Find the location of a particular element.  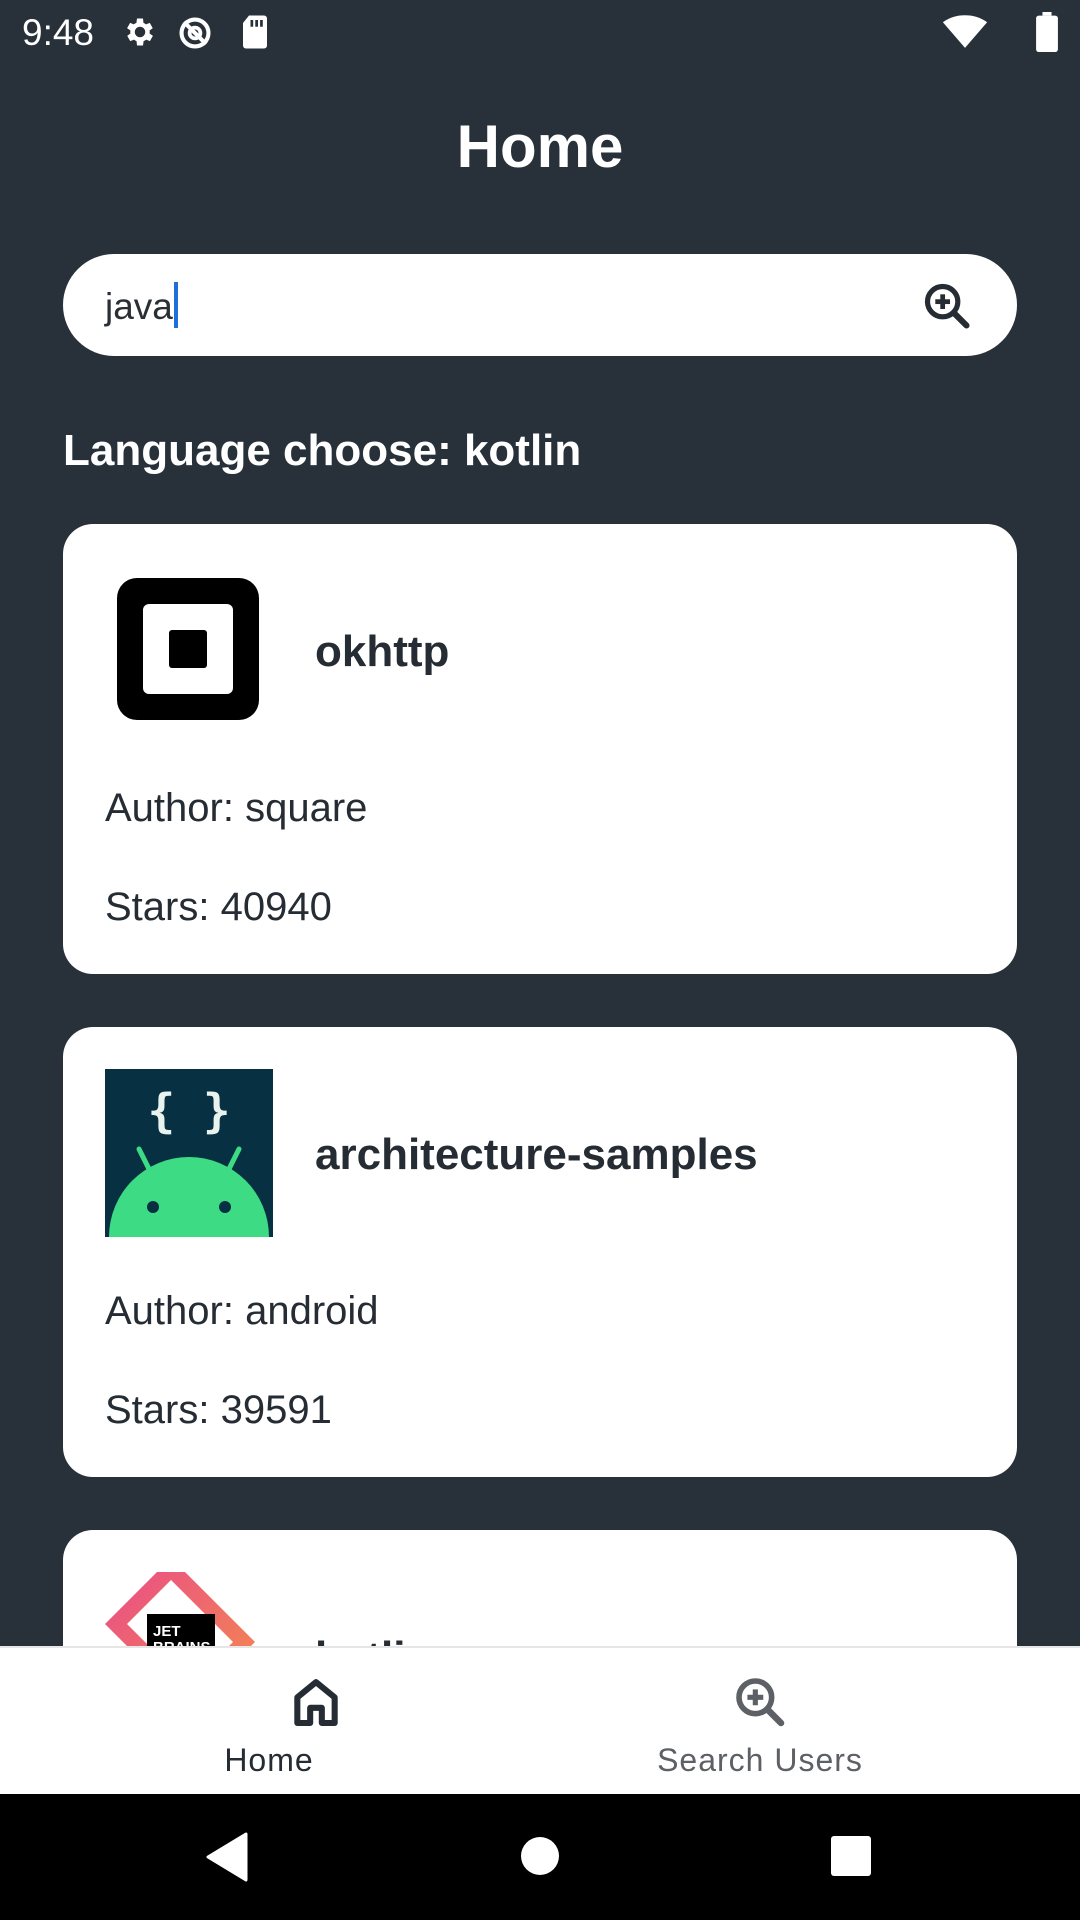

text-caret is located at coordinates (175, 305).